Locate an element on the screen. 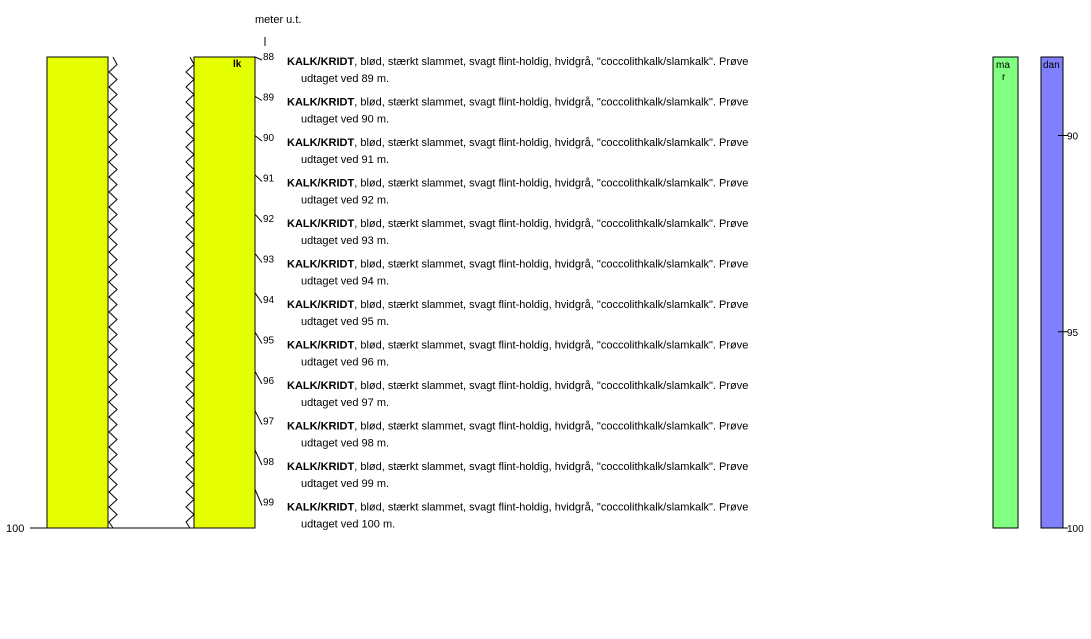 This screenshot has width=1091, height=639. sample-description-line2: udtaget ved 97 m. is located at coordinates (345, 403).